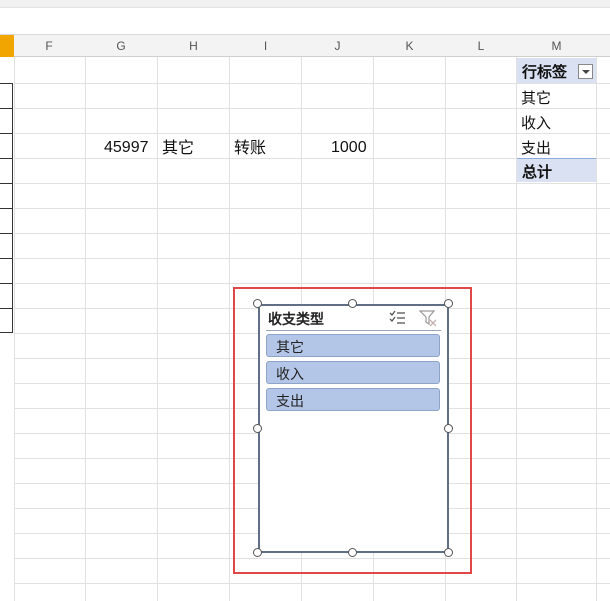 The width and height of the screenshot is (610, 601). What do you see at coordinates (7, 46) in the screenshot?
I see `active-row-marker` at bounding box center [7, 46].